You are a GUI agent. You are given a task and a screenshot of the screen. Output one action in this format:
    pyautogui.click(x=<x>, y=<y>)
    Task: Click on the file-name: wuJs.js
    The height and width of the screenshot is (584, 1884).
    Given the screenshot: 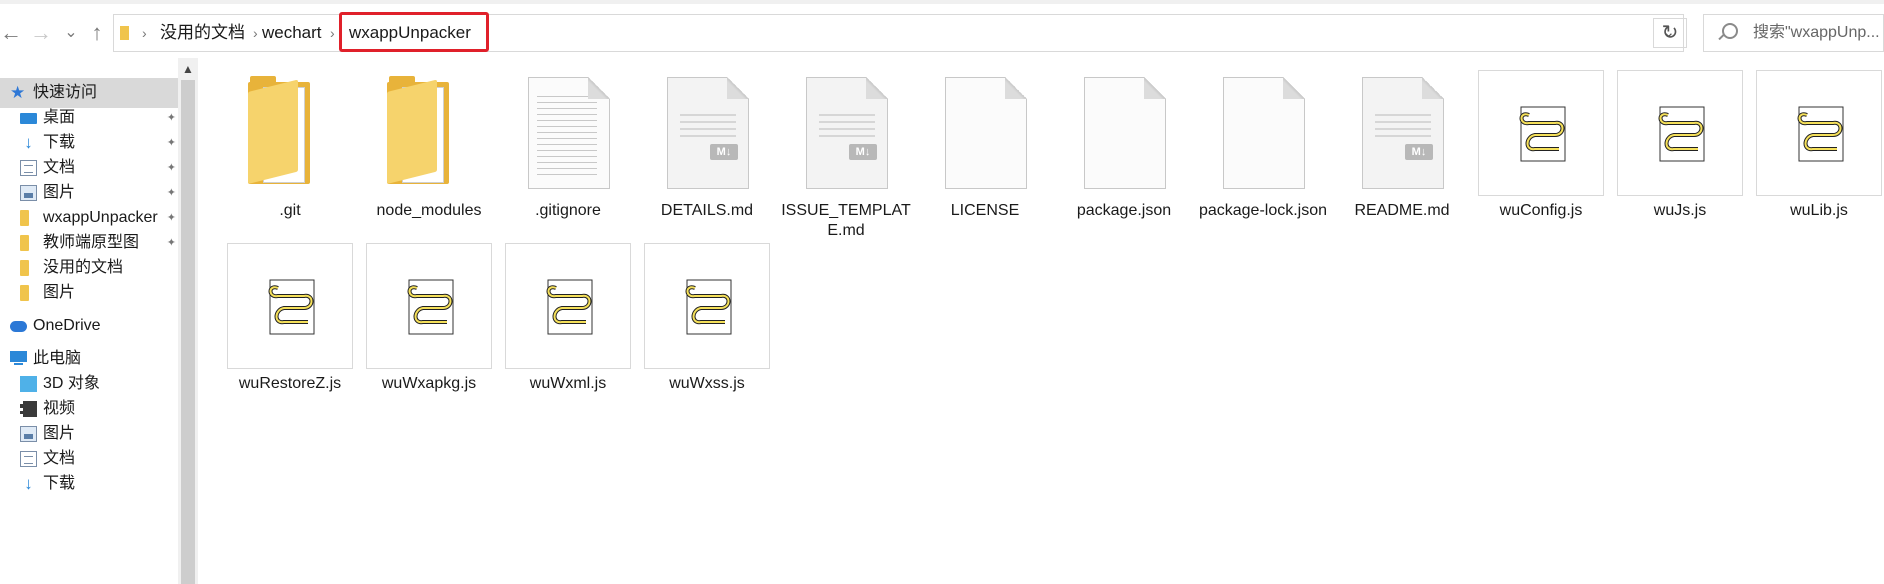 What is the action you would take?
    pyautogui.click(x=1680, y=210)
    